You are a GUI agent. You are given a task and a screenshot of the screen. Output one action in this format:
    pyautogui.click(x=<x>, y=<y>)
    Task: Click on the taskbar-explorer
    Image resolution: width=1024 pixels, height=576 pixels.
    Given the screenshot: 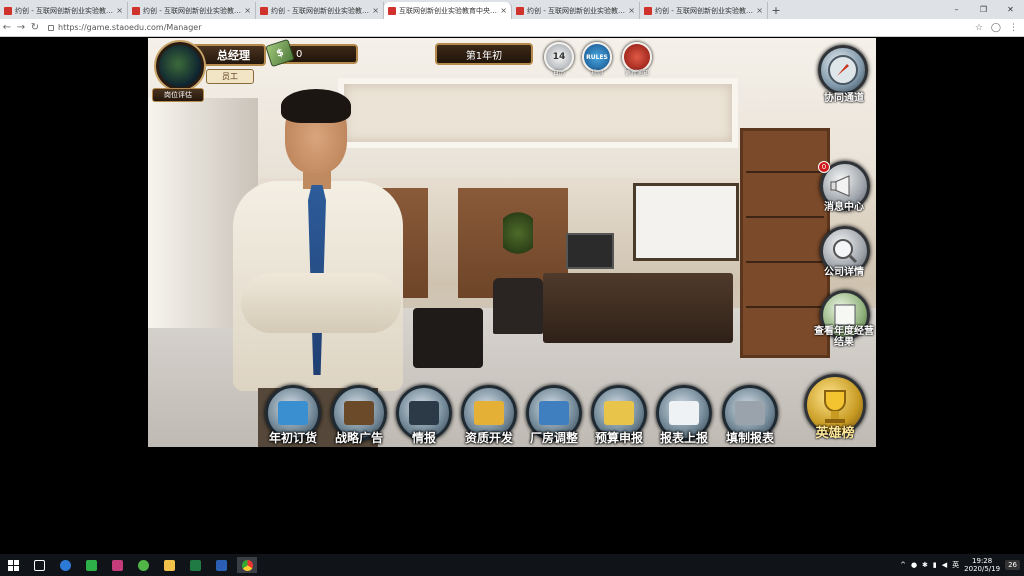 What is the action you would take?
    pyautogui.click(x=169, y=565)
    